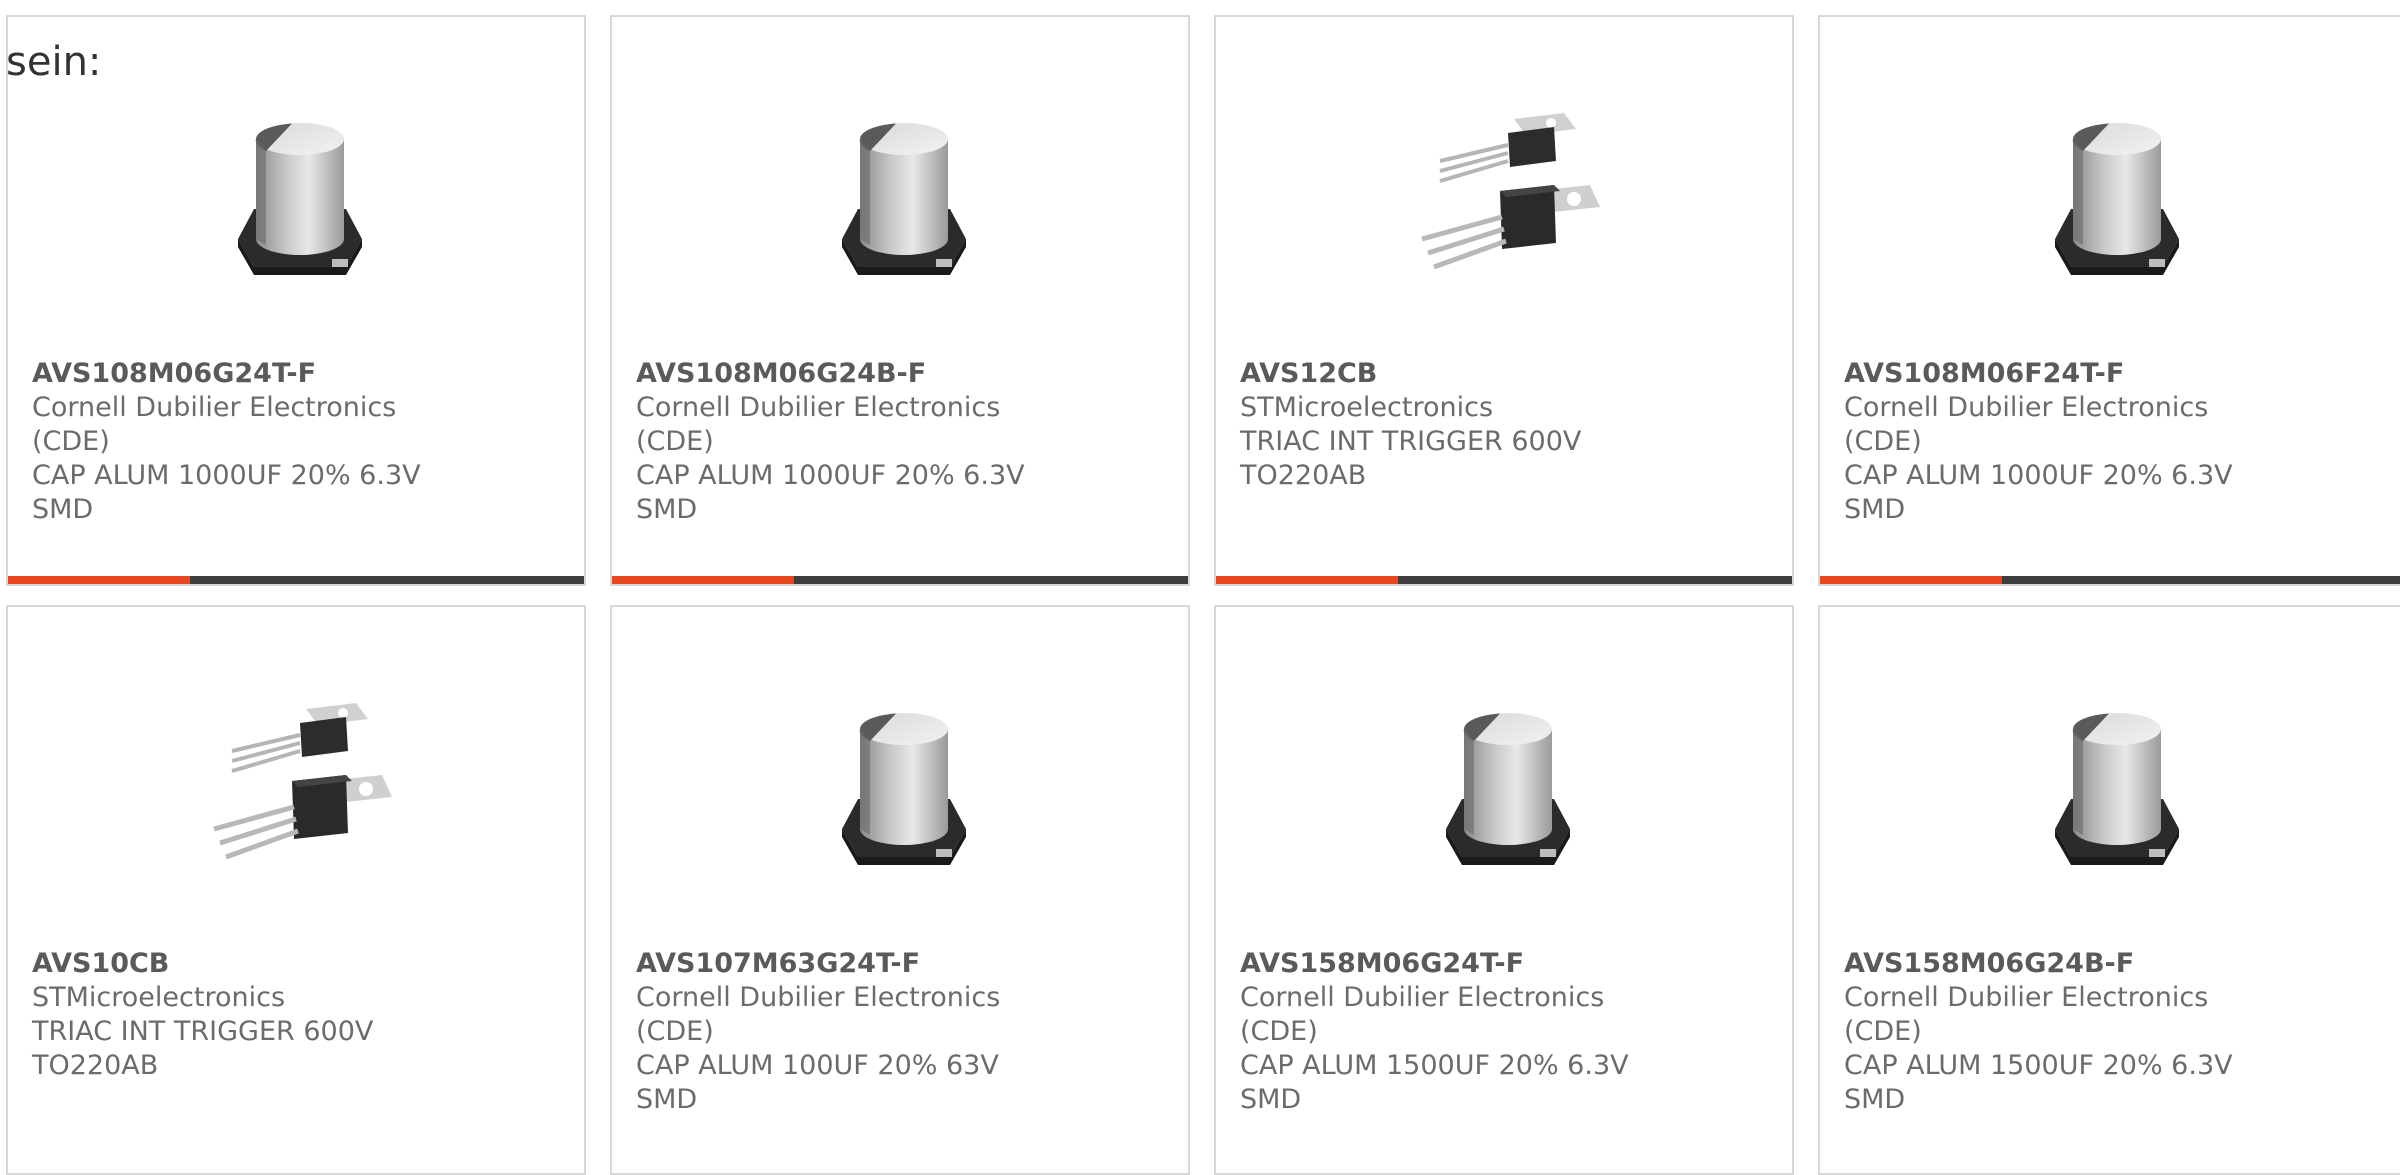  I want to click on part-number: AVS12CB, so click(1450, 374).